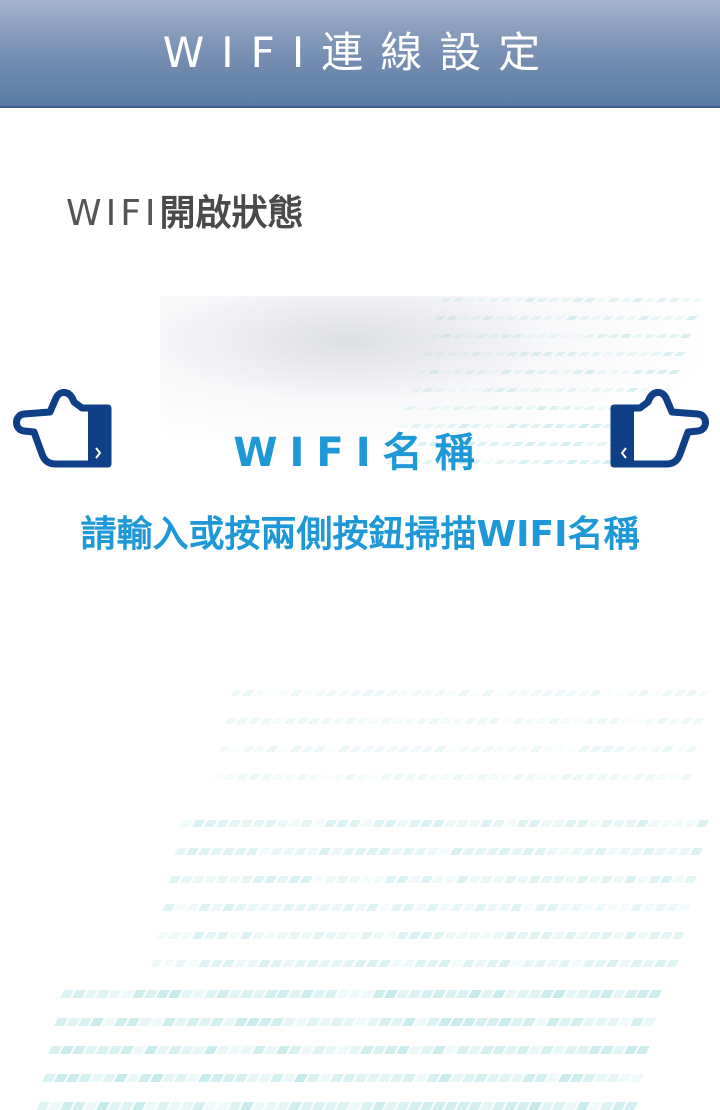 The height and width of the screenshot is (1110, 720). Describe the element at coordinates (360, 534) in the screenshot. I see `wifi-name-input` at that location.